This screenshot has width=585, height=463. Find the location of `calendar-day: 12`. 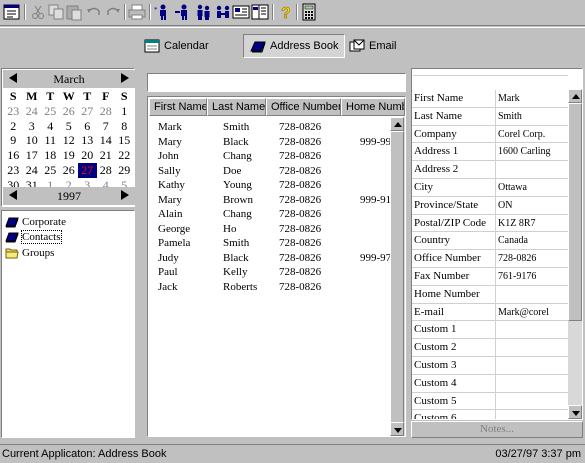

calendar-day: 12 is located at coordinates (69, 140).